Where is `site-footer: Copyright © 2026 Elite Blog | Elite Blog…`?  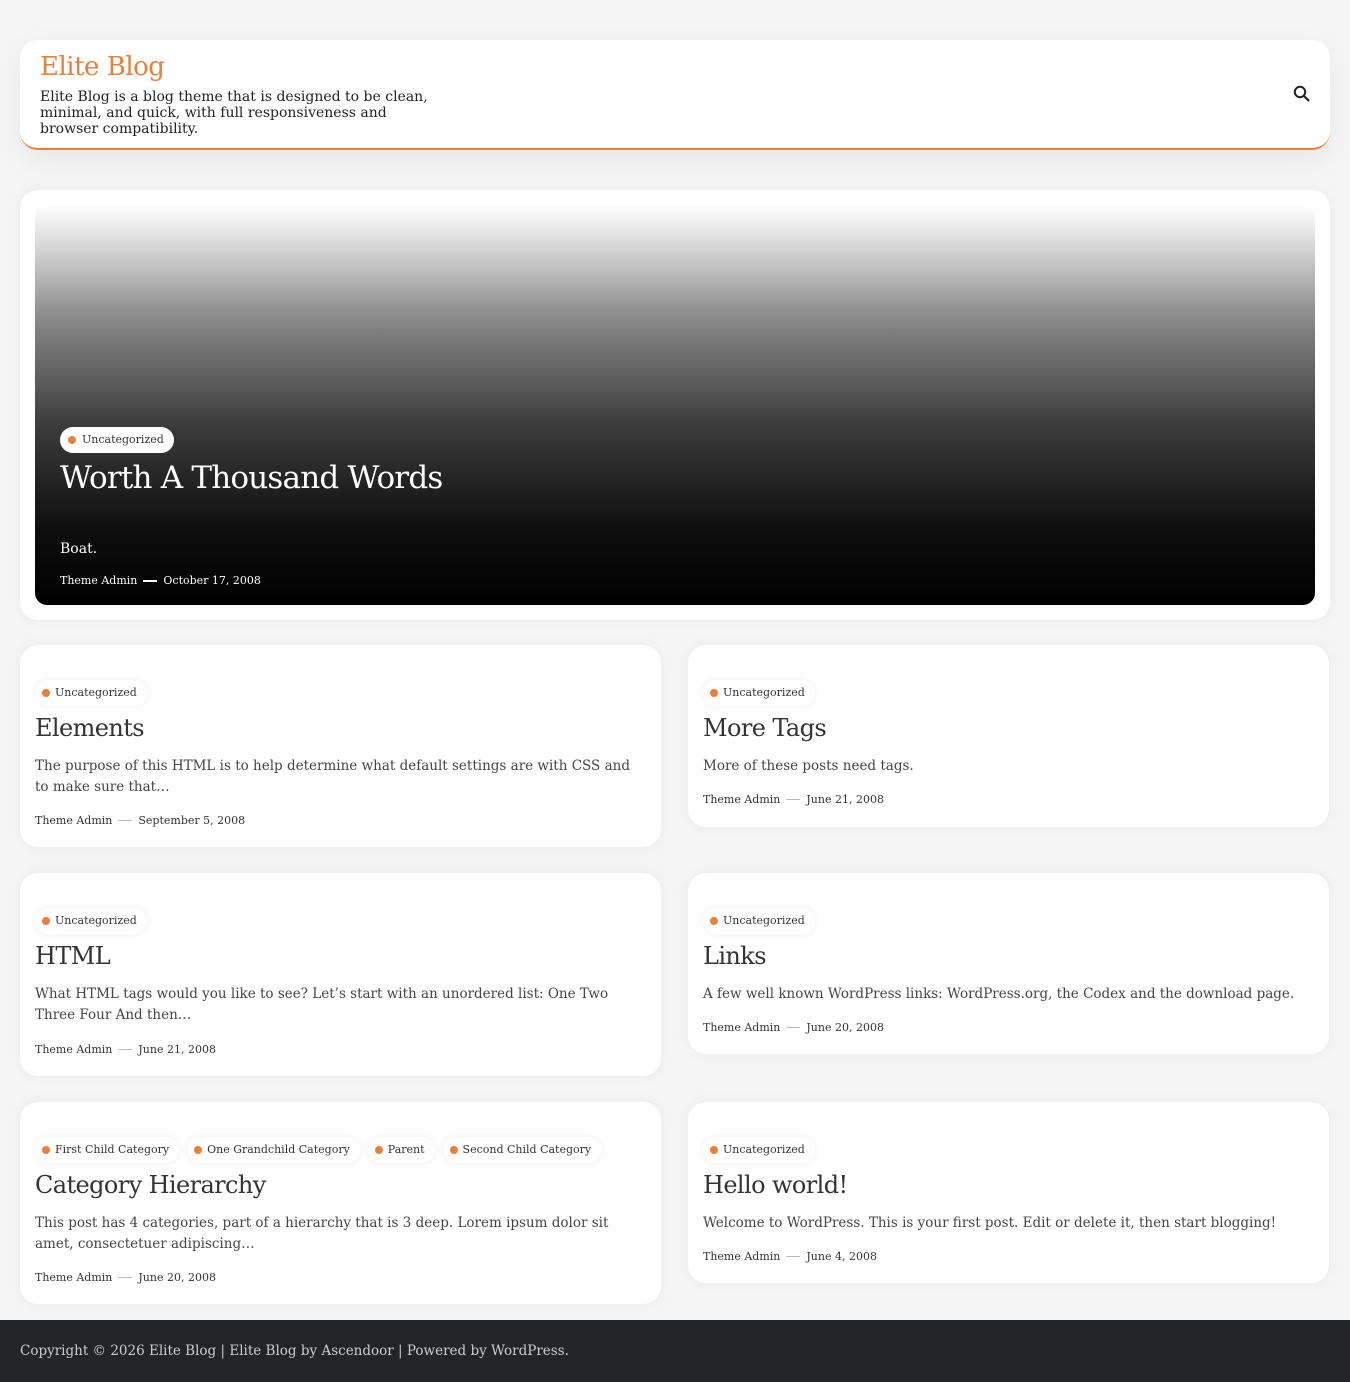
site-footer: Copyright © 2026 Elite Blog | Elite Blog… is located at coordinates (675, 1351).